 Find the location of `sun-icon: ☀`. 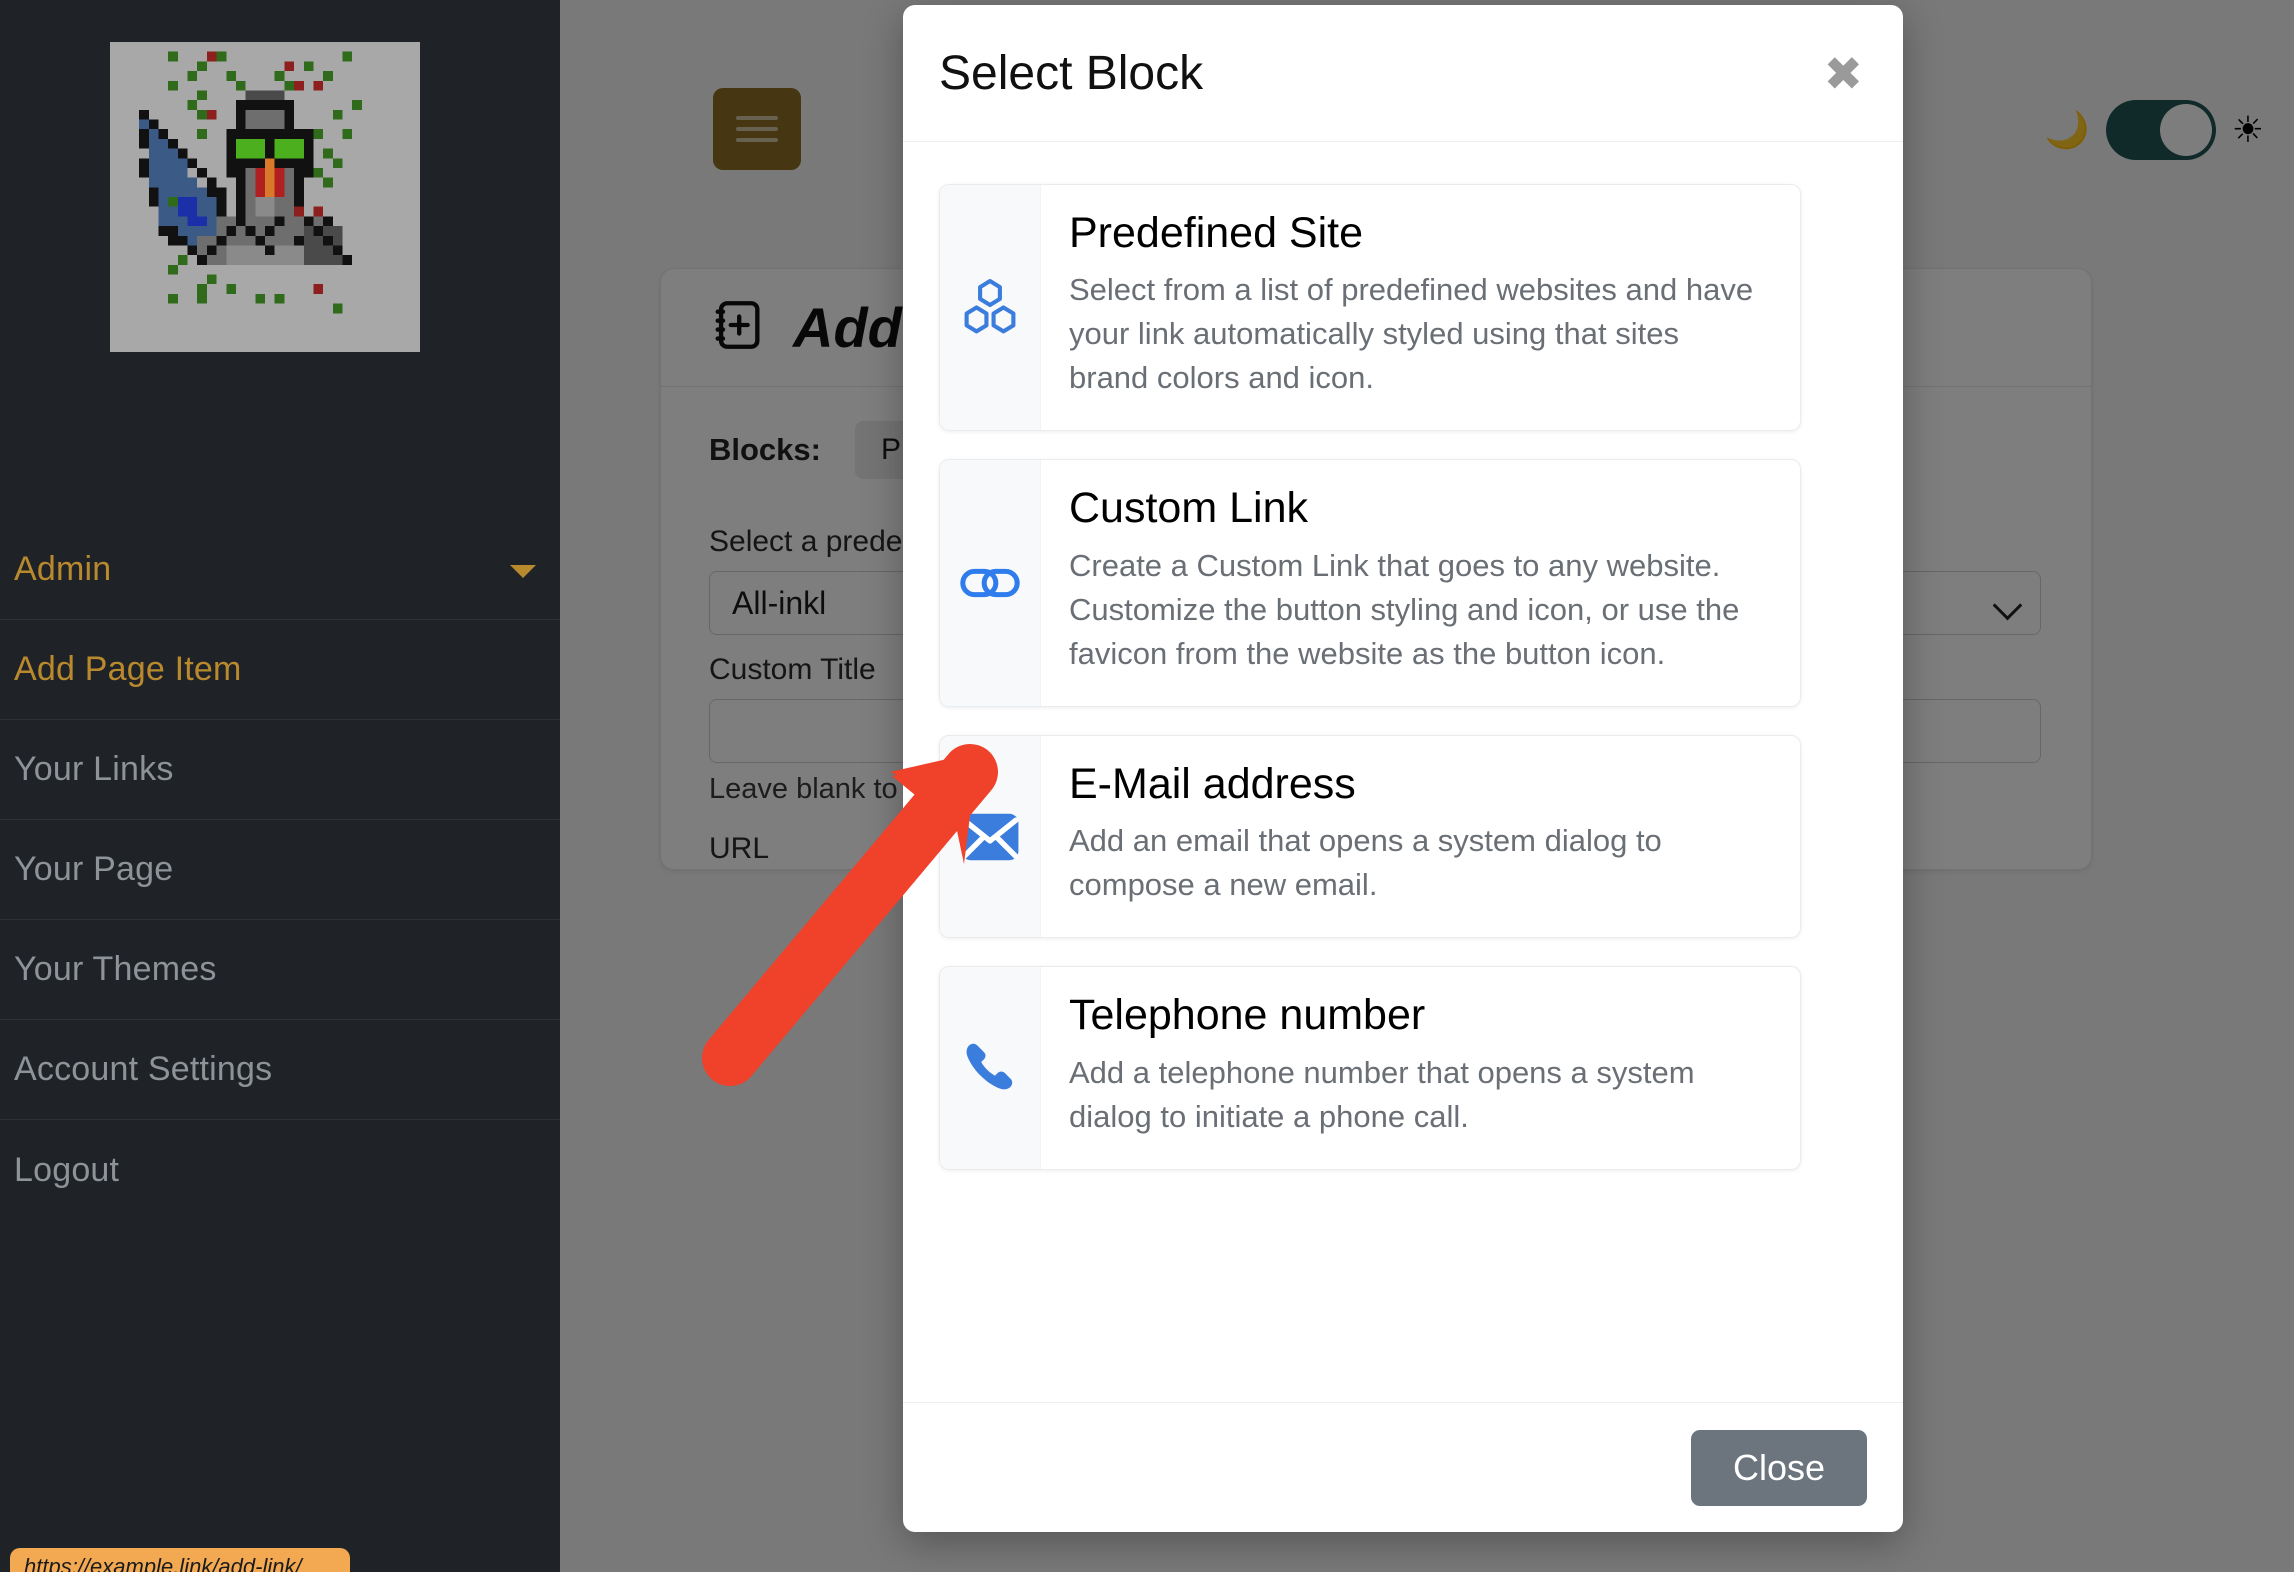

sun-icon: ☀ is located at coordinates (2247, 129).